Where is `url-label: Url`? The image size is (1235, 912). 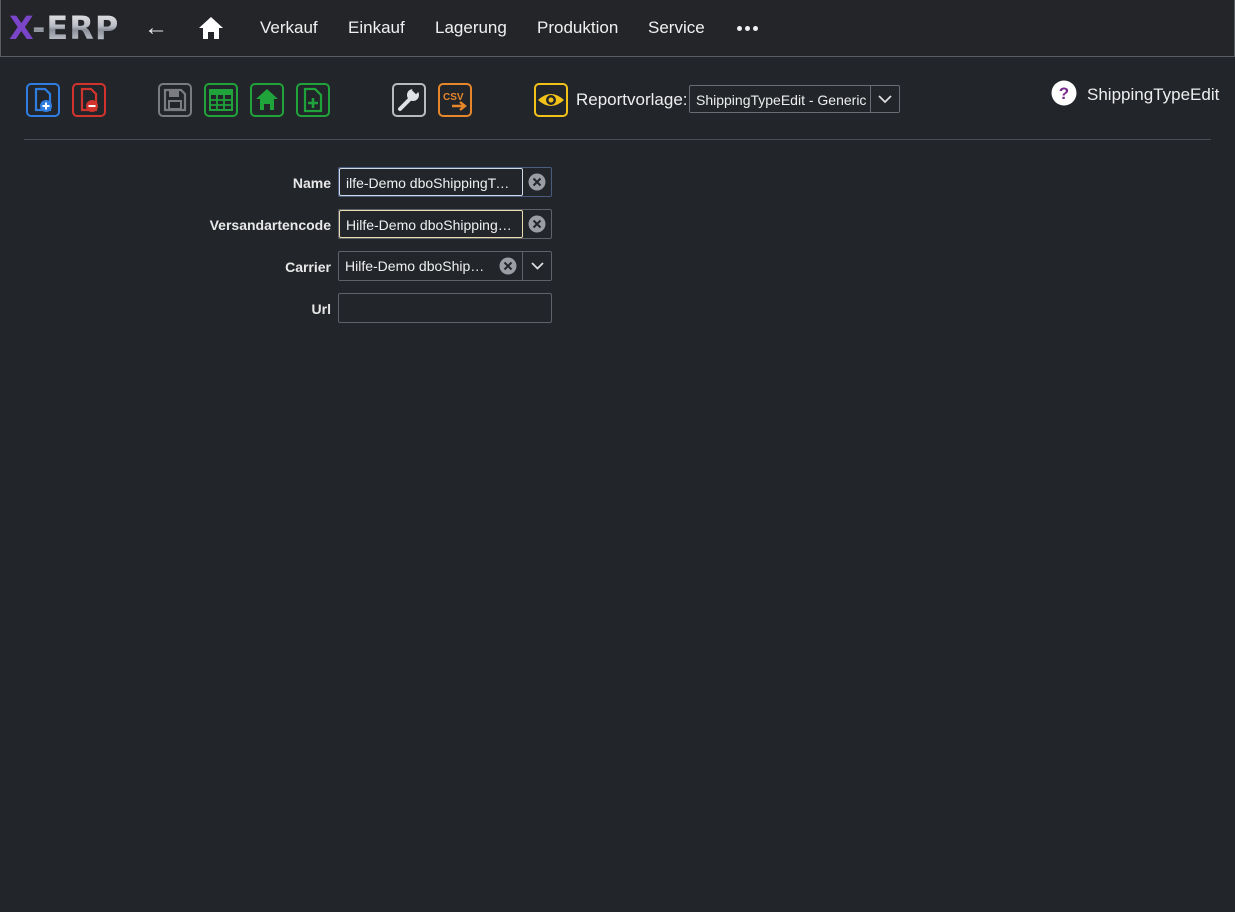
url-label: Url is located at coordinates (321, 309).